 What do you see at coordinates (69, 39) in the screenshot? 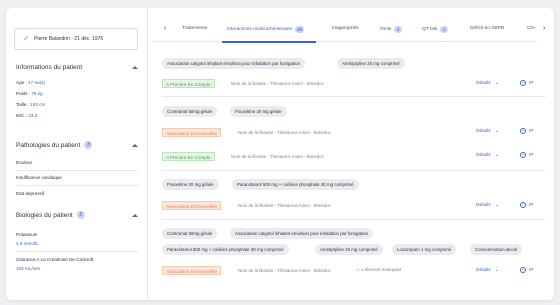
I see `patient-name-label: Pierre Balandrin - 21 déc. 1976` at bounding box center [69, 39].